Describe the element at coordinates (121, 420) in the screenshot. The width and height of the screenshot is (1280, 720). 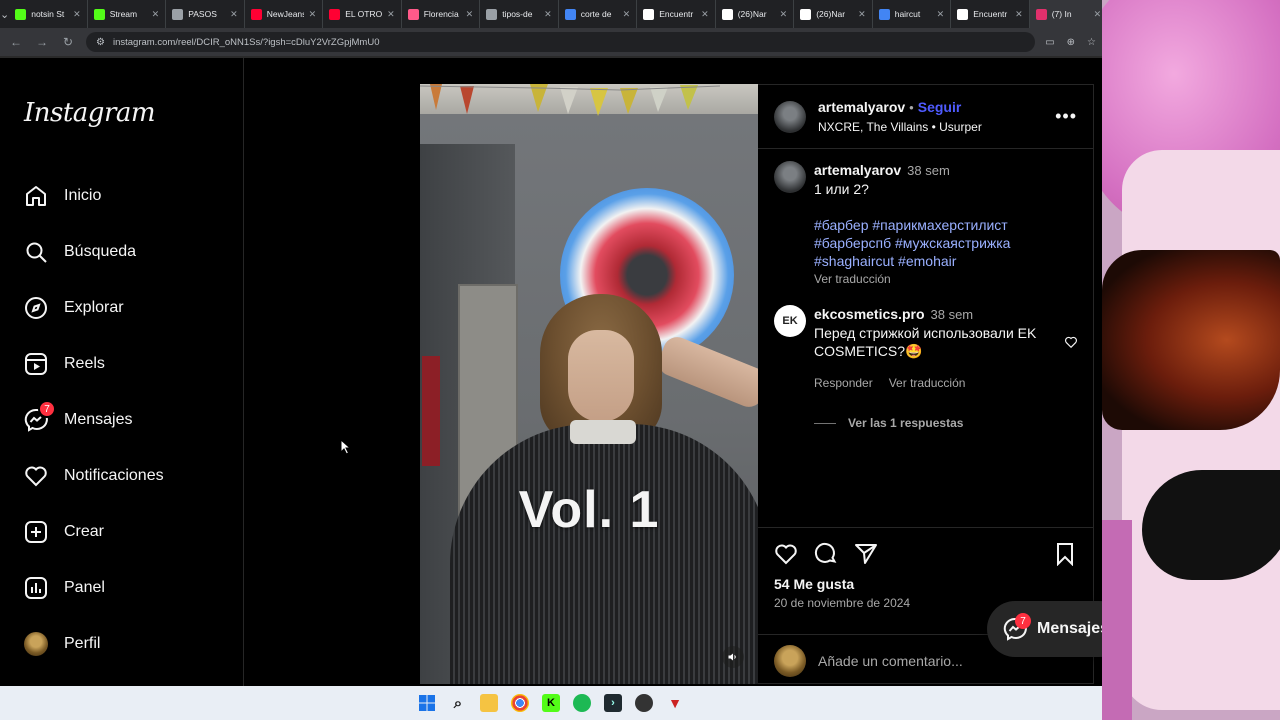
I see `sidebar-item-mensajes: Mensajes 7` at that location.